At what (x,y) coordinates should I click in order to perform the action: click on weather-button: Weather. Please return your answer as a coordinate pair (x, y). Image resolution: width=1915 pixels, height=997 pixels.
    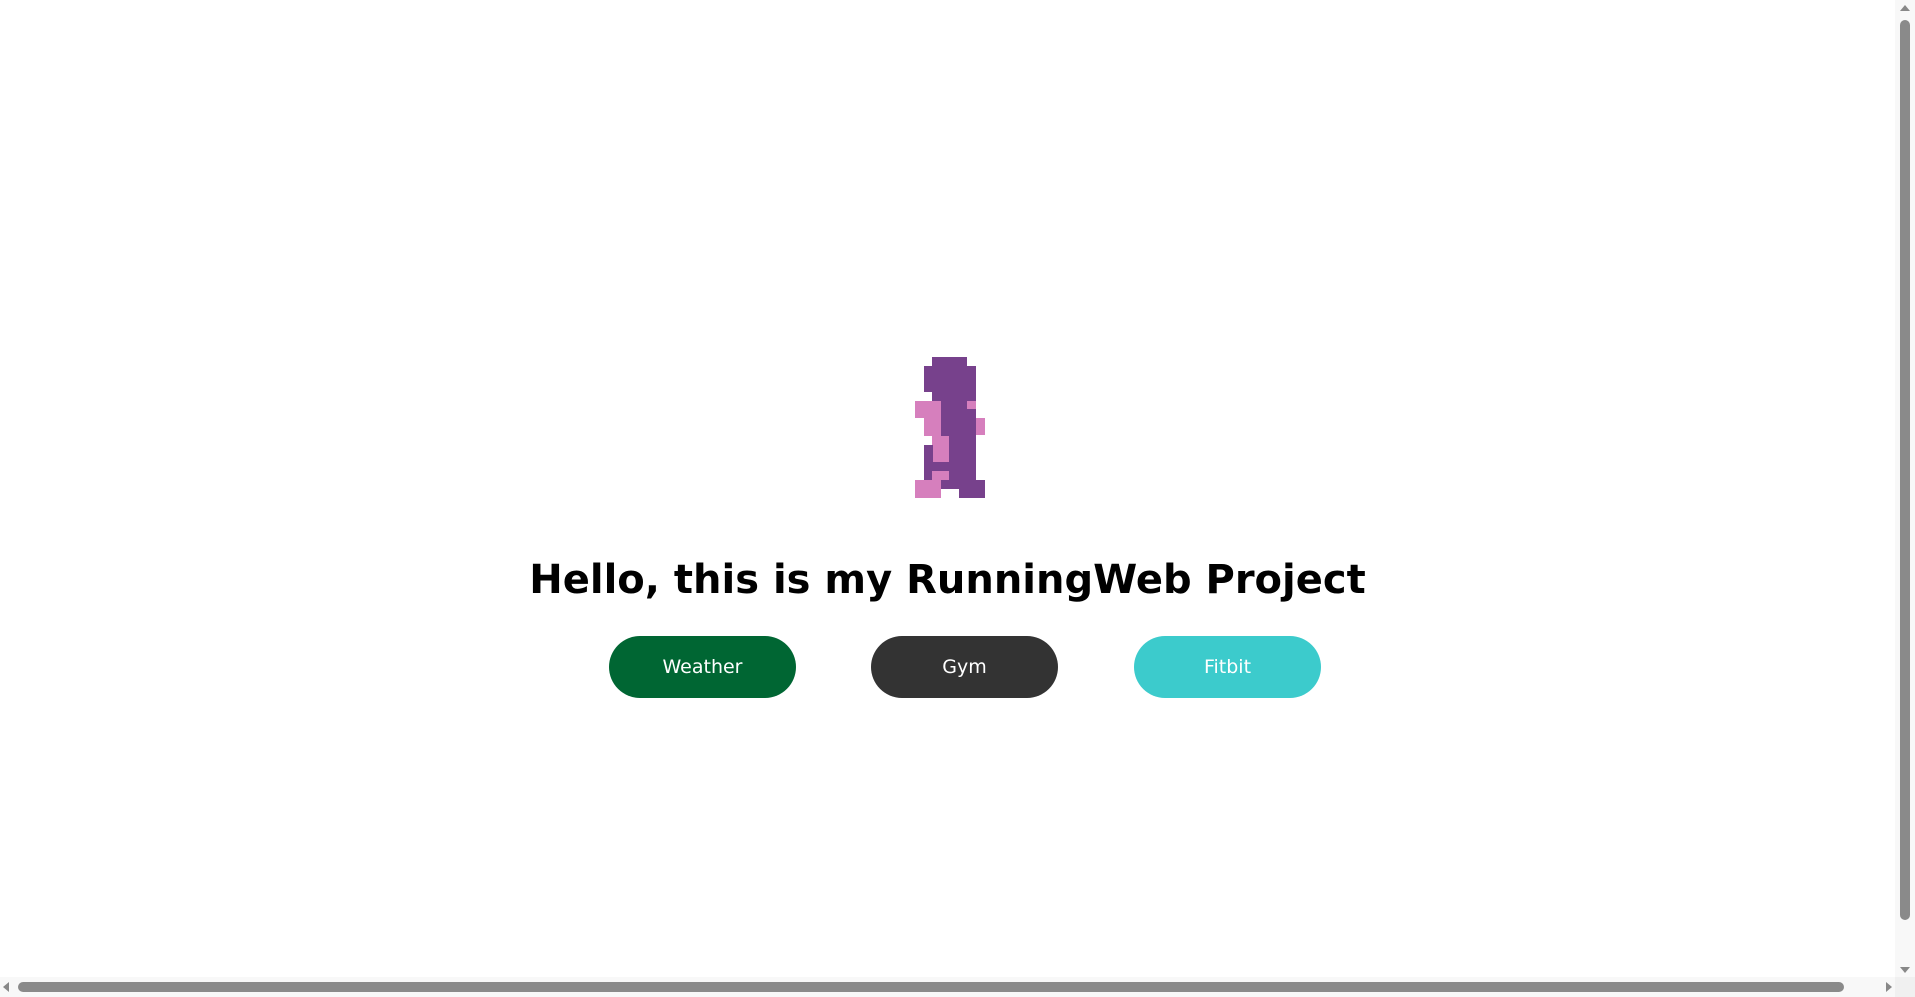
    Looking at the image, I should click on (702, 667).